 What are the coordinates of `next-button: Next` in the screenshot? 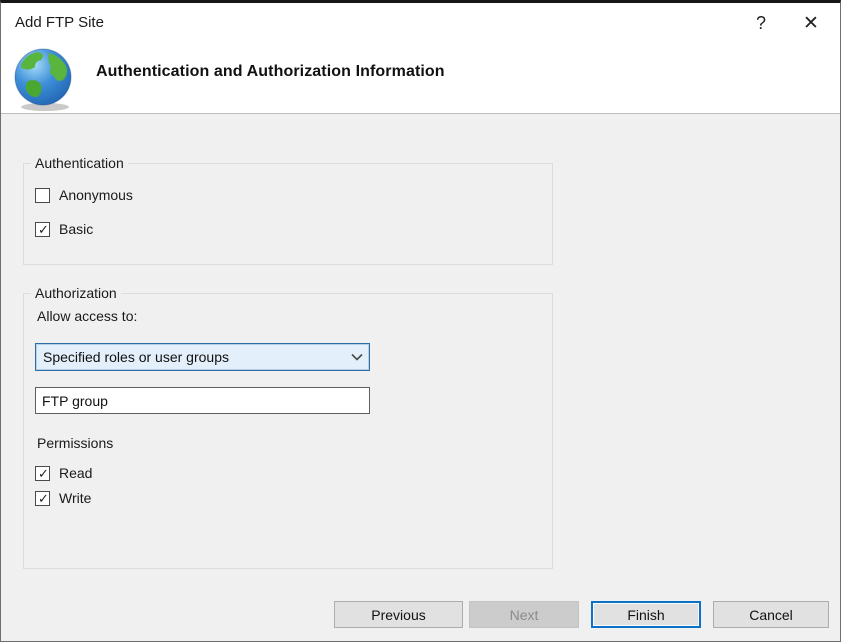 It's located at (524, 614).